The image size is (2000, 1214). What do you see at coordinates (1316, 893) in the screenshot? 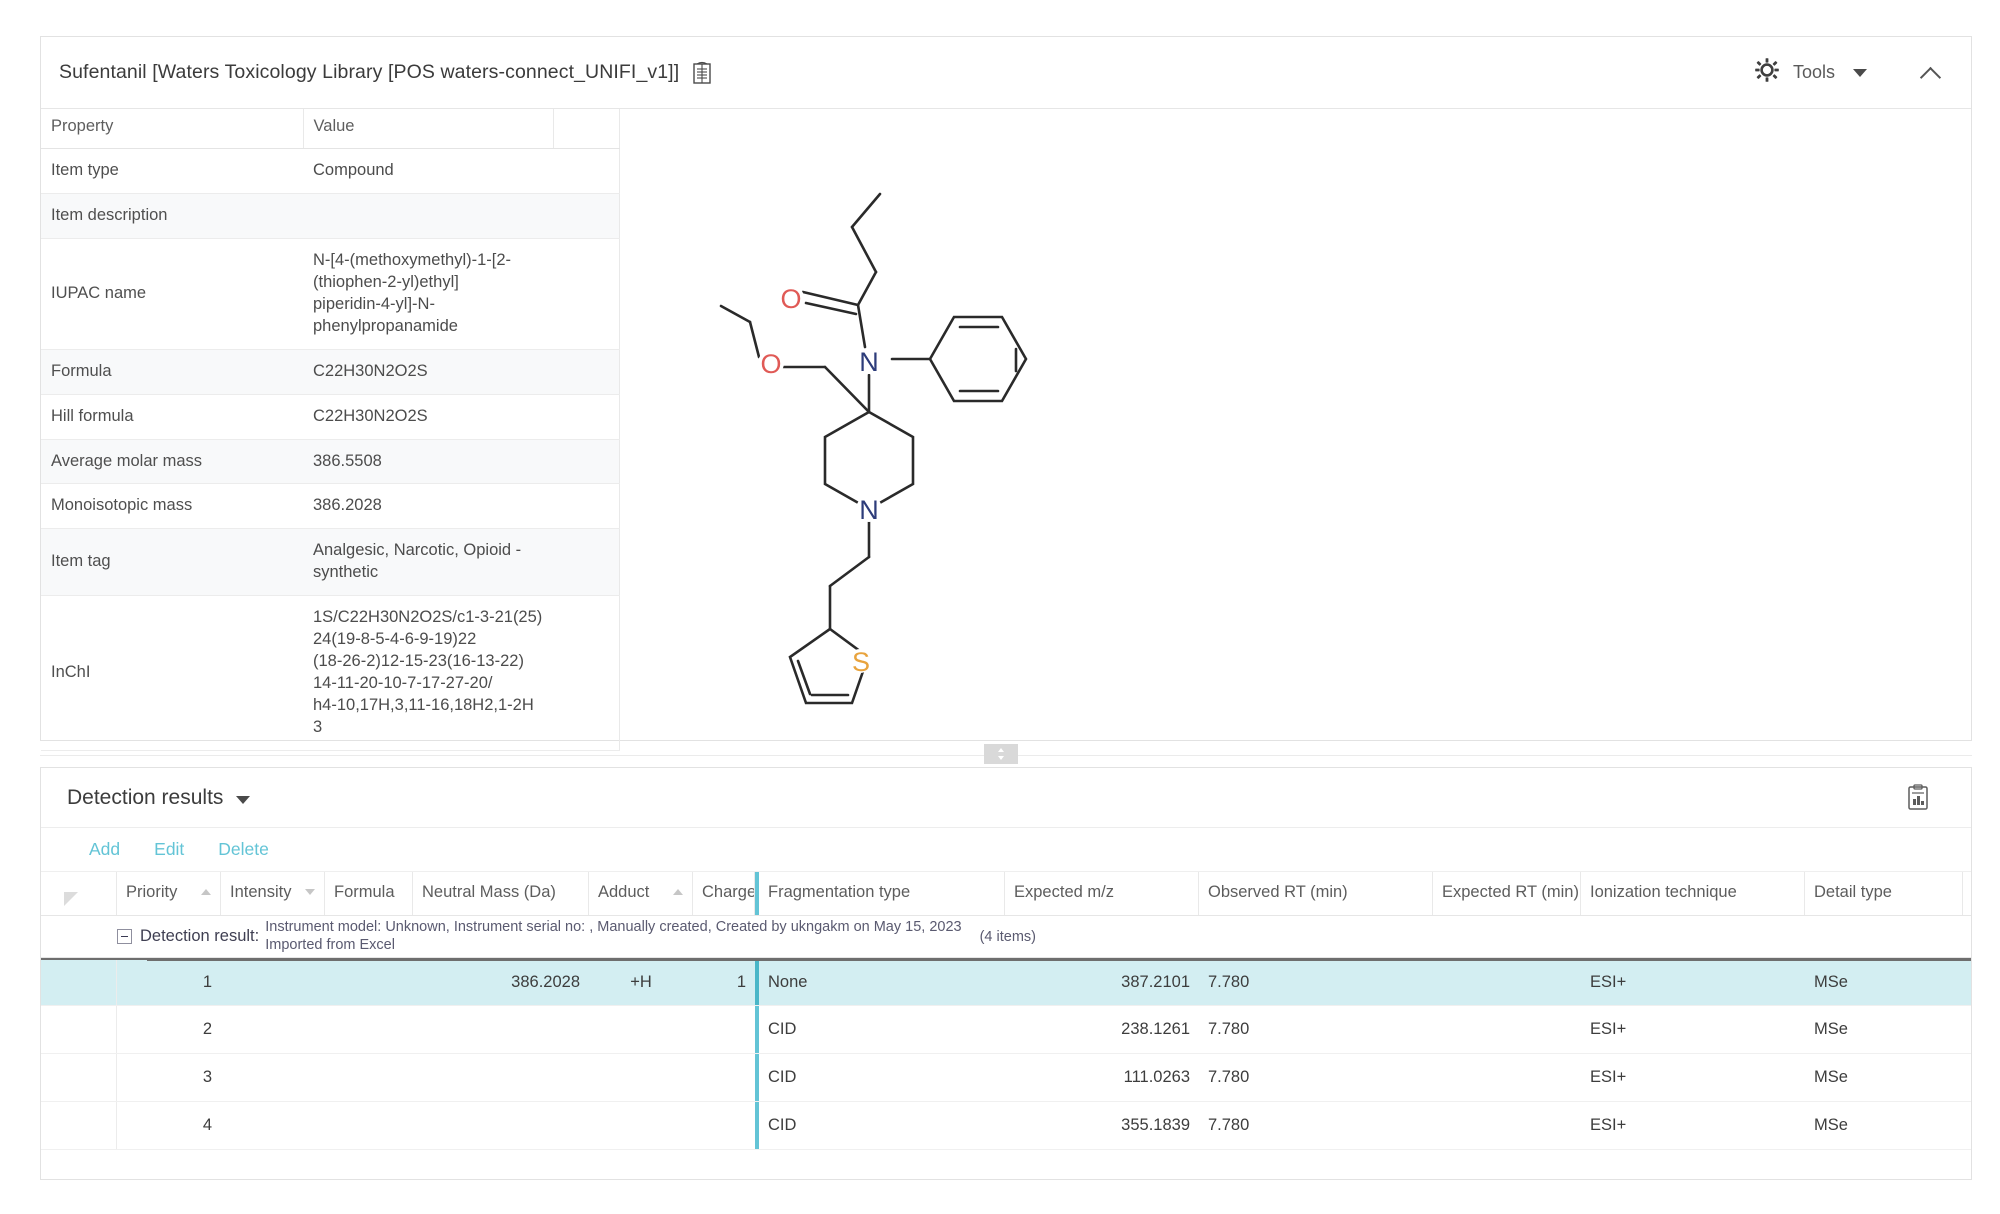
I see `column-header-observed-rt-min: Observed RT (min)` at bounding box center [1316, 893].